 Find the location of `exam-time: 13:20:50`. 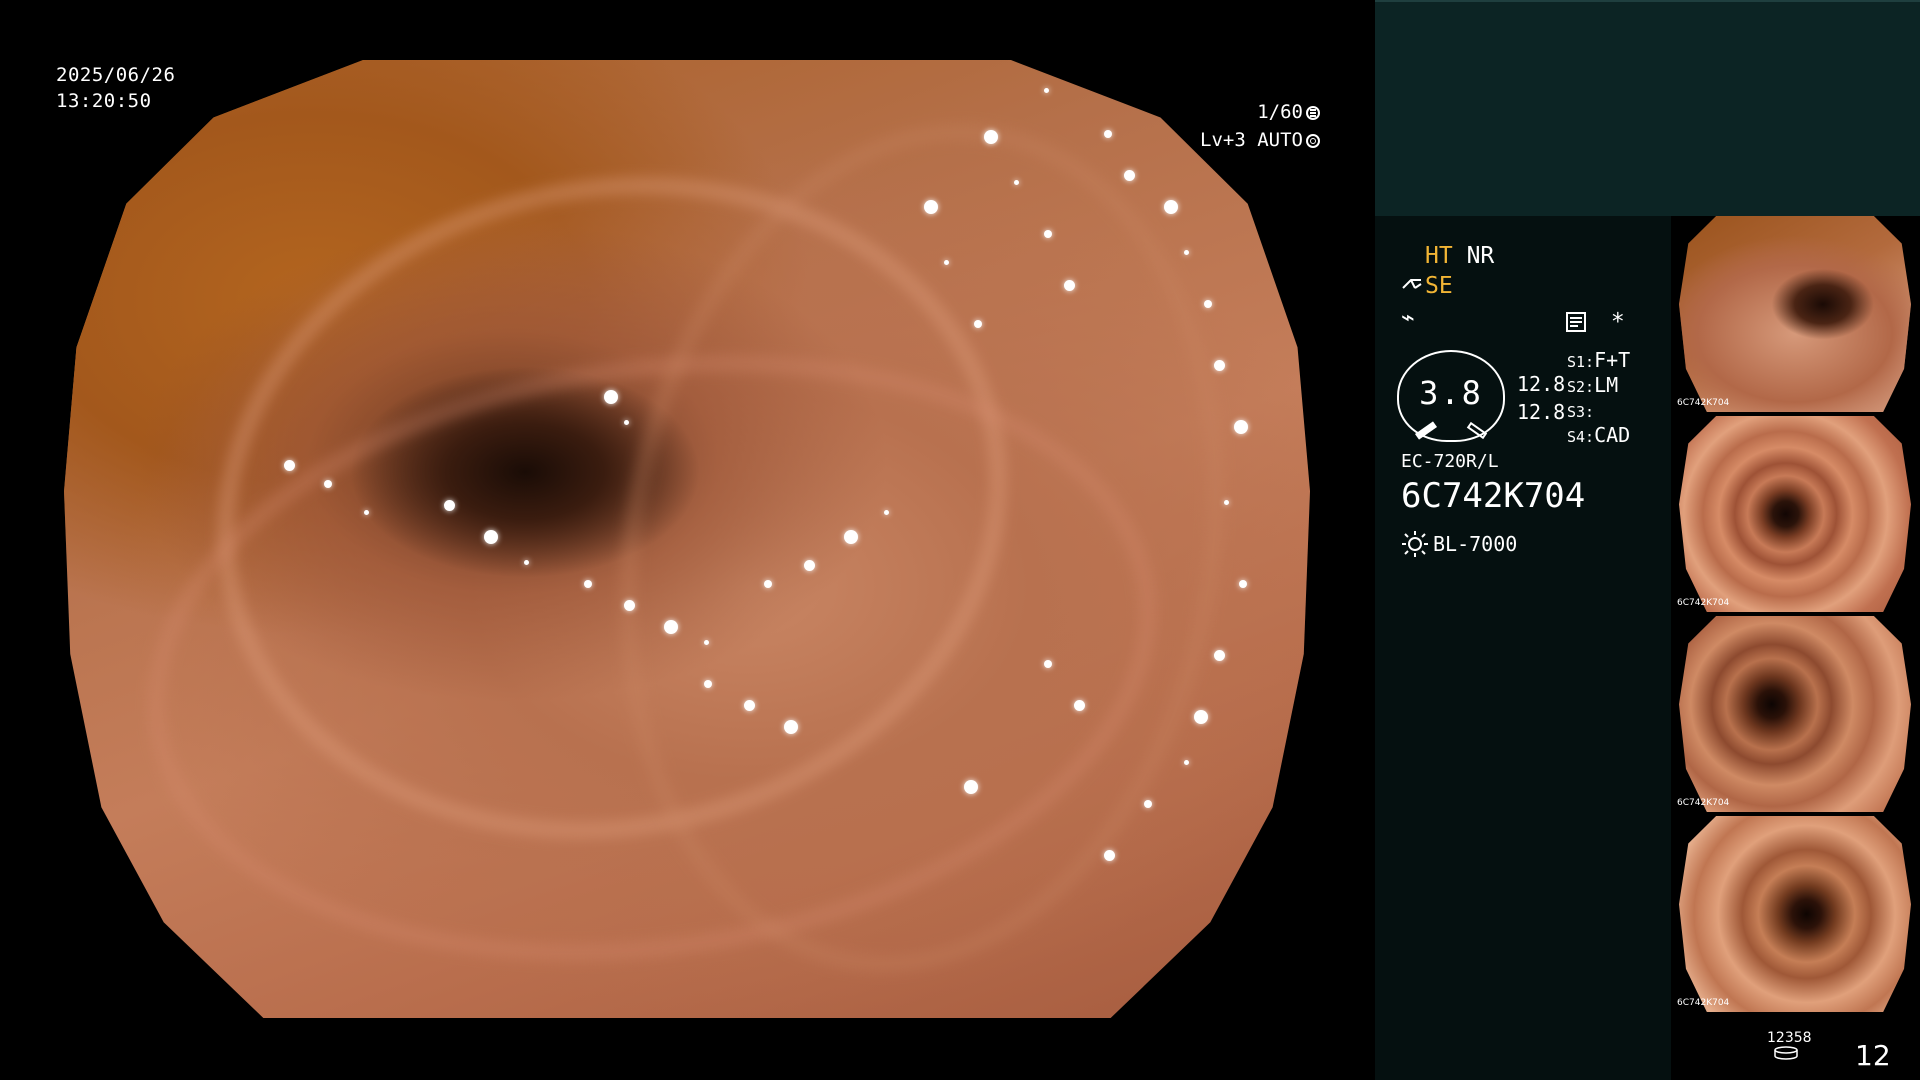

exam-time: 13:20:50 is located at coordinates (104, 101).